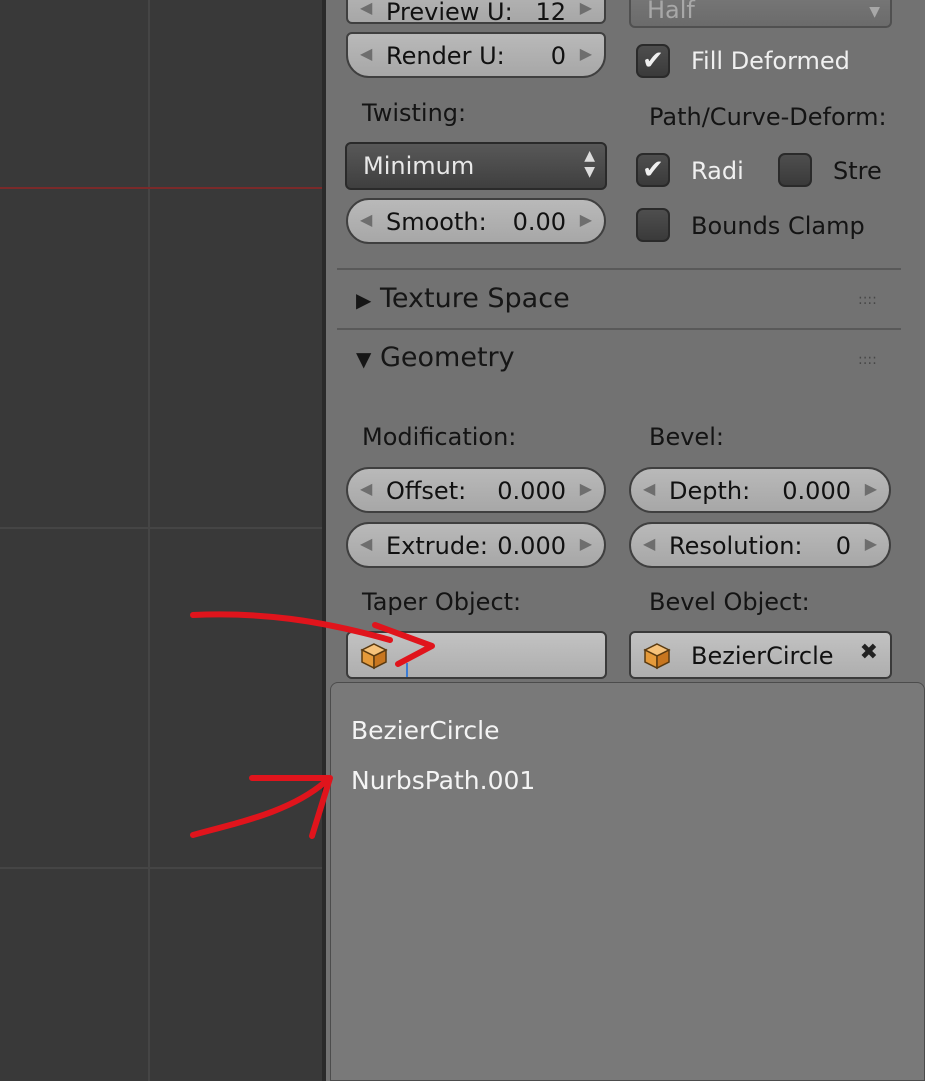  Describe the element at coordinates (312, 725) in the screenshot. I see `annotation-arrows` at that location.